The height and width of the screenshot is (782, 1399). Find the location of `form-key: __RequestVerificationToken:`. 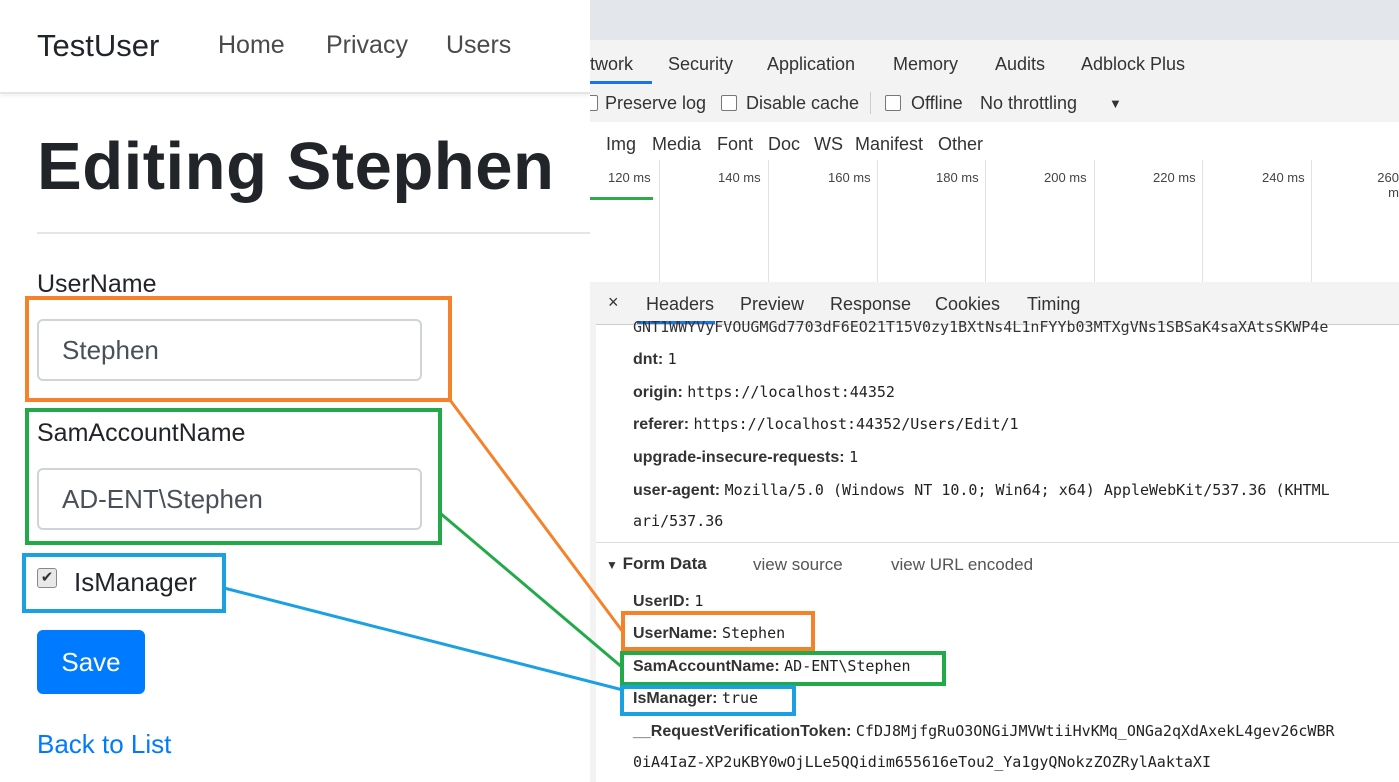

form-key: __RequestVerificationToken: is located at coordinates (742, 731).